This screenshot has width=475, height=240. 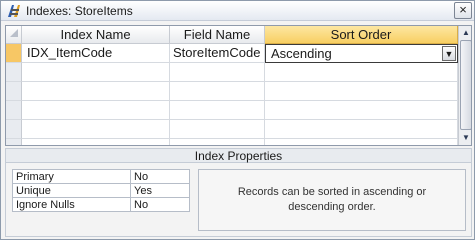 I want to click on sort-order-value: Ascending, so click(x=301, y=53).